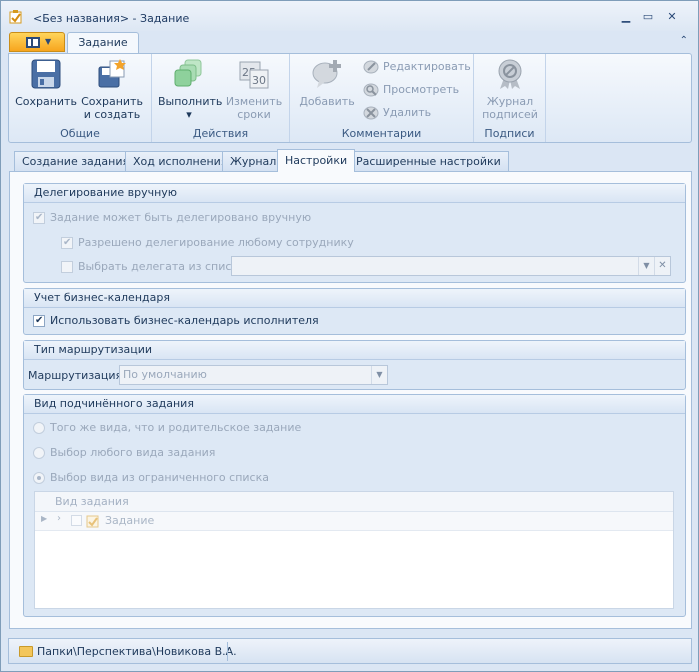  Describe the element at coordinates (349, 16) in the screenshot. I see `title-bar: <Без названия> - Задание ▁ ▭ ✕` at that location.